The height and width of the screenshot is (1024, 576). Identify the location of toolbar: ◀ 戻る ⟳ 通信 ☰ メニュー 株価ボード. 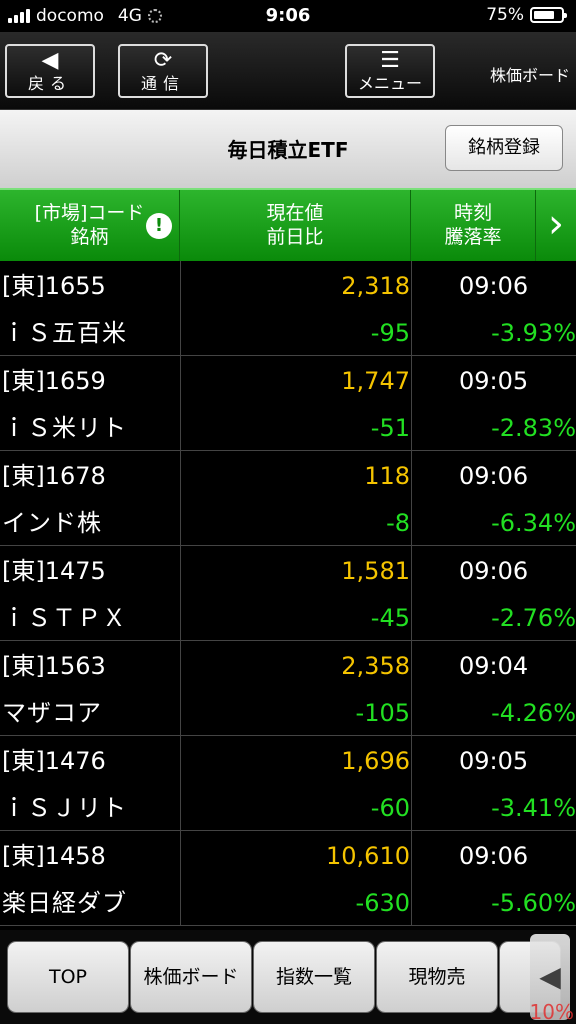
(288, 71).